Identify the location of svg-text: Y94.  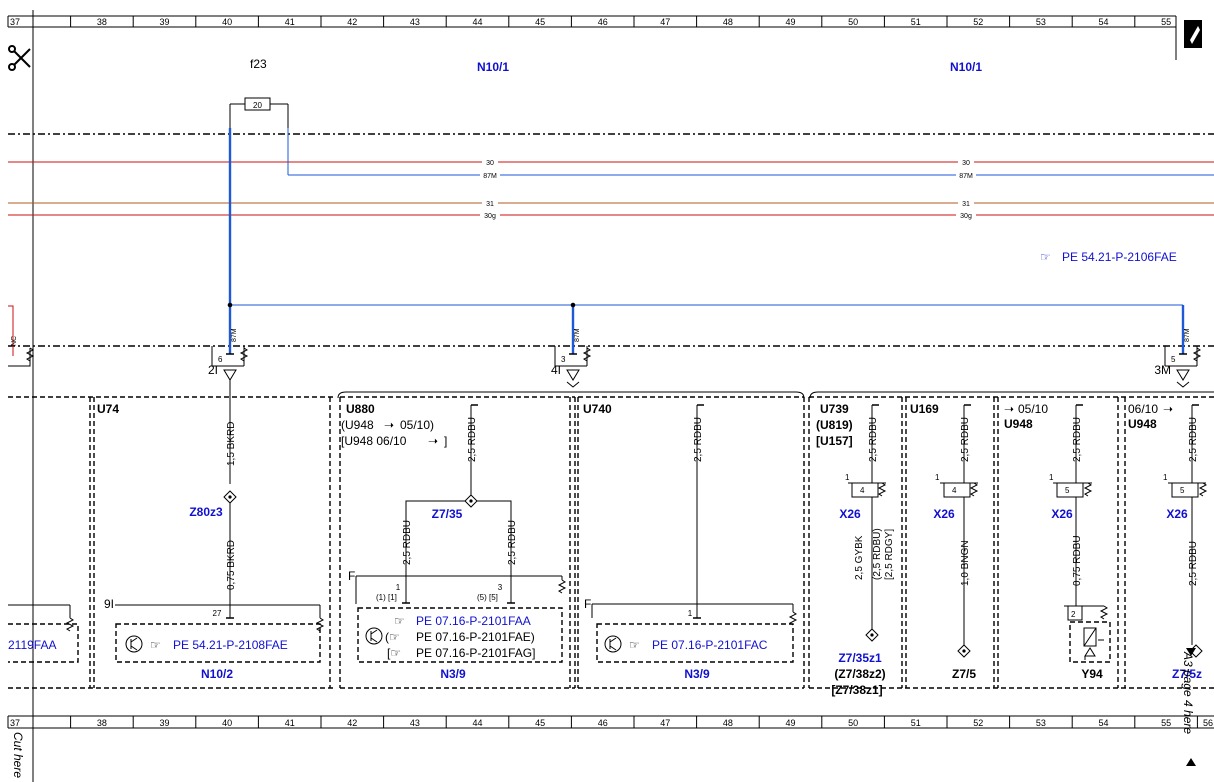
(1092, 674).